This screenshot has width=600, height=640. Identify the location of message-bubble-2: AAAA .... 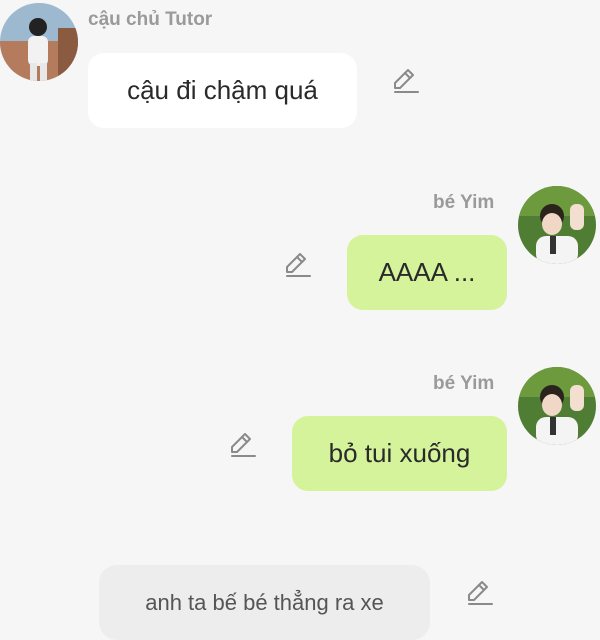
(427, 272).